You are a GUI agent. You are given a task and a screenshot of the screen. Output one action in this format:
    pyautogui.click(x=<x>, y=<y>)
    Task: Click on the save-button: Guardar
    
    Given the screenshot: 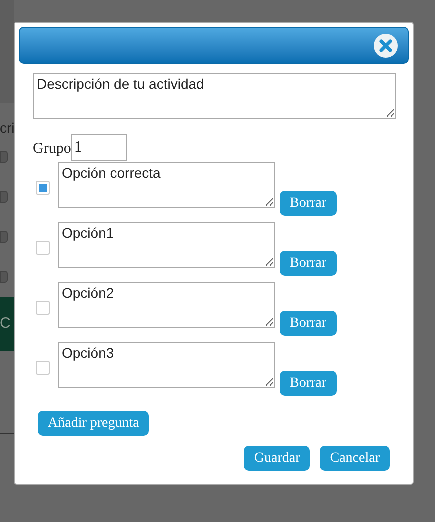 What is the action you would take?
    pyautogui.click(x=277, y=458)
    